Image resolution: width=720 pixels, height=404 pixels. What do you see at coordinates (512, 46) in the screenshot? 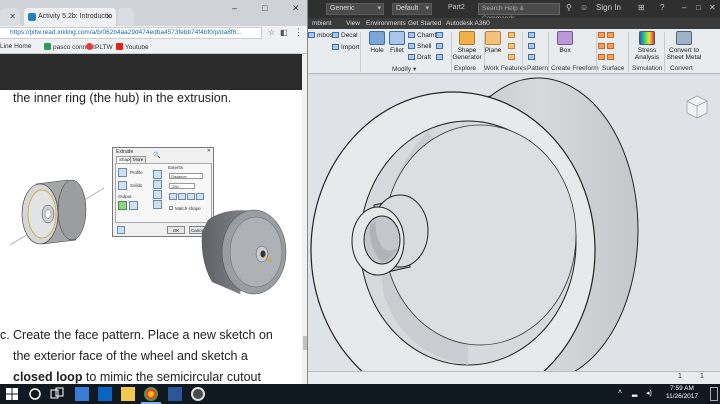
I see `point-button` at bounding box center [512, 46].